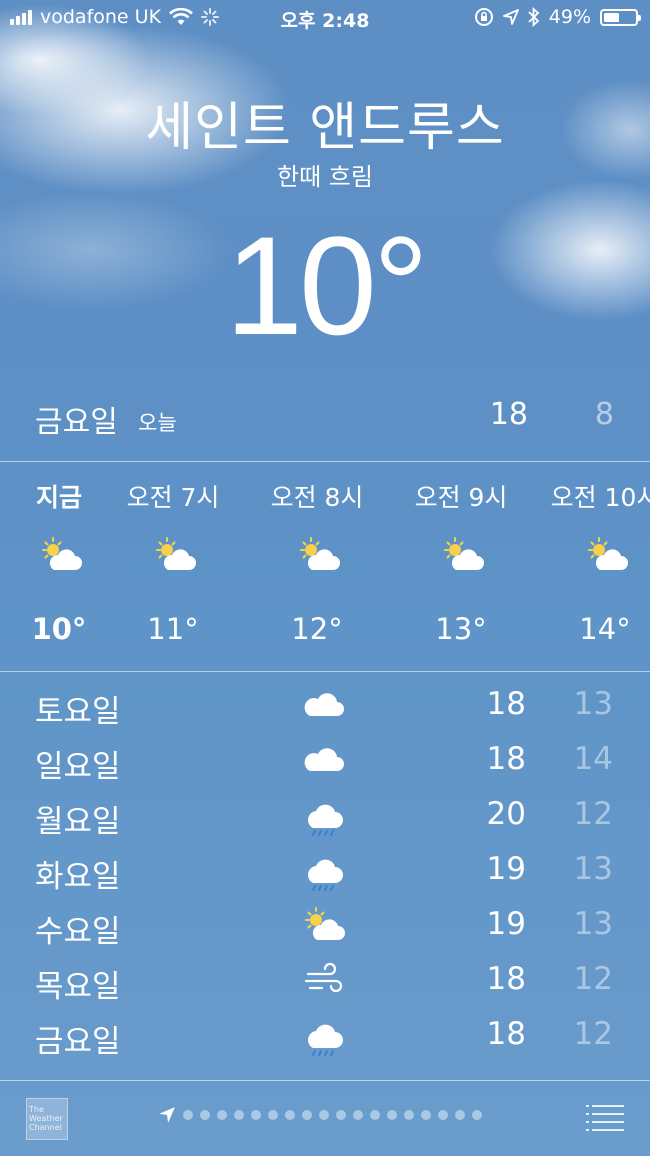  I want to click on day-name: 금요일, so click(78, 1042).